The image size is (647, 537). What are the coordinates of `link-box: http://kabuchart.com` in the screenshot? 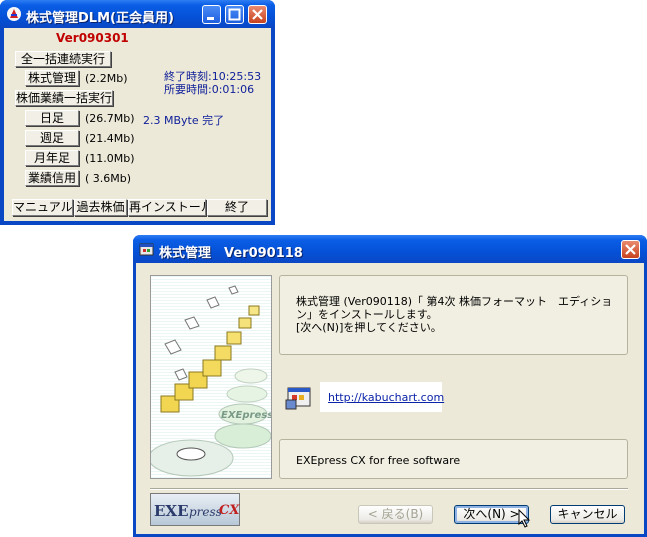 It's located at (382, 397).